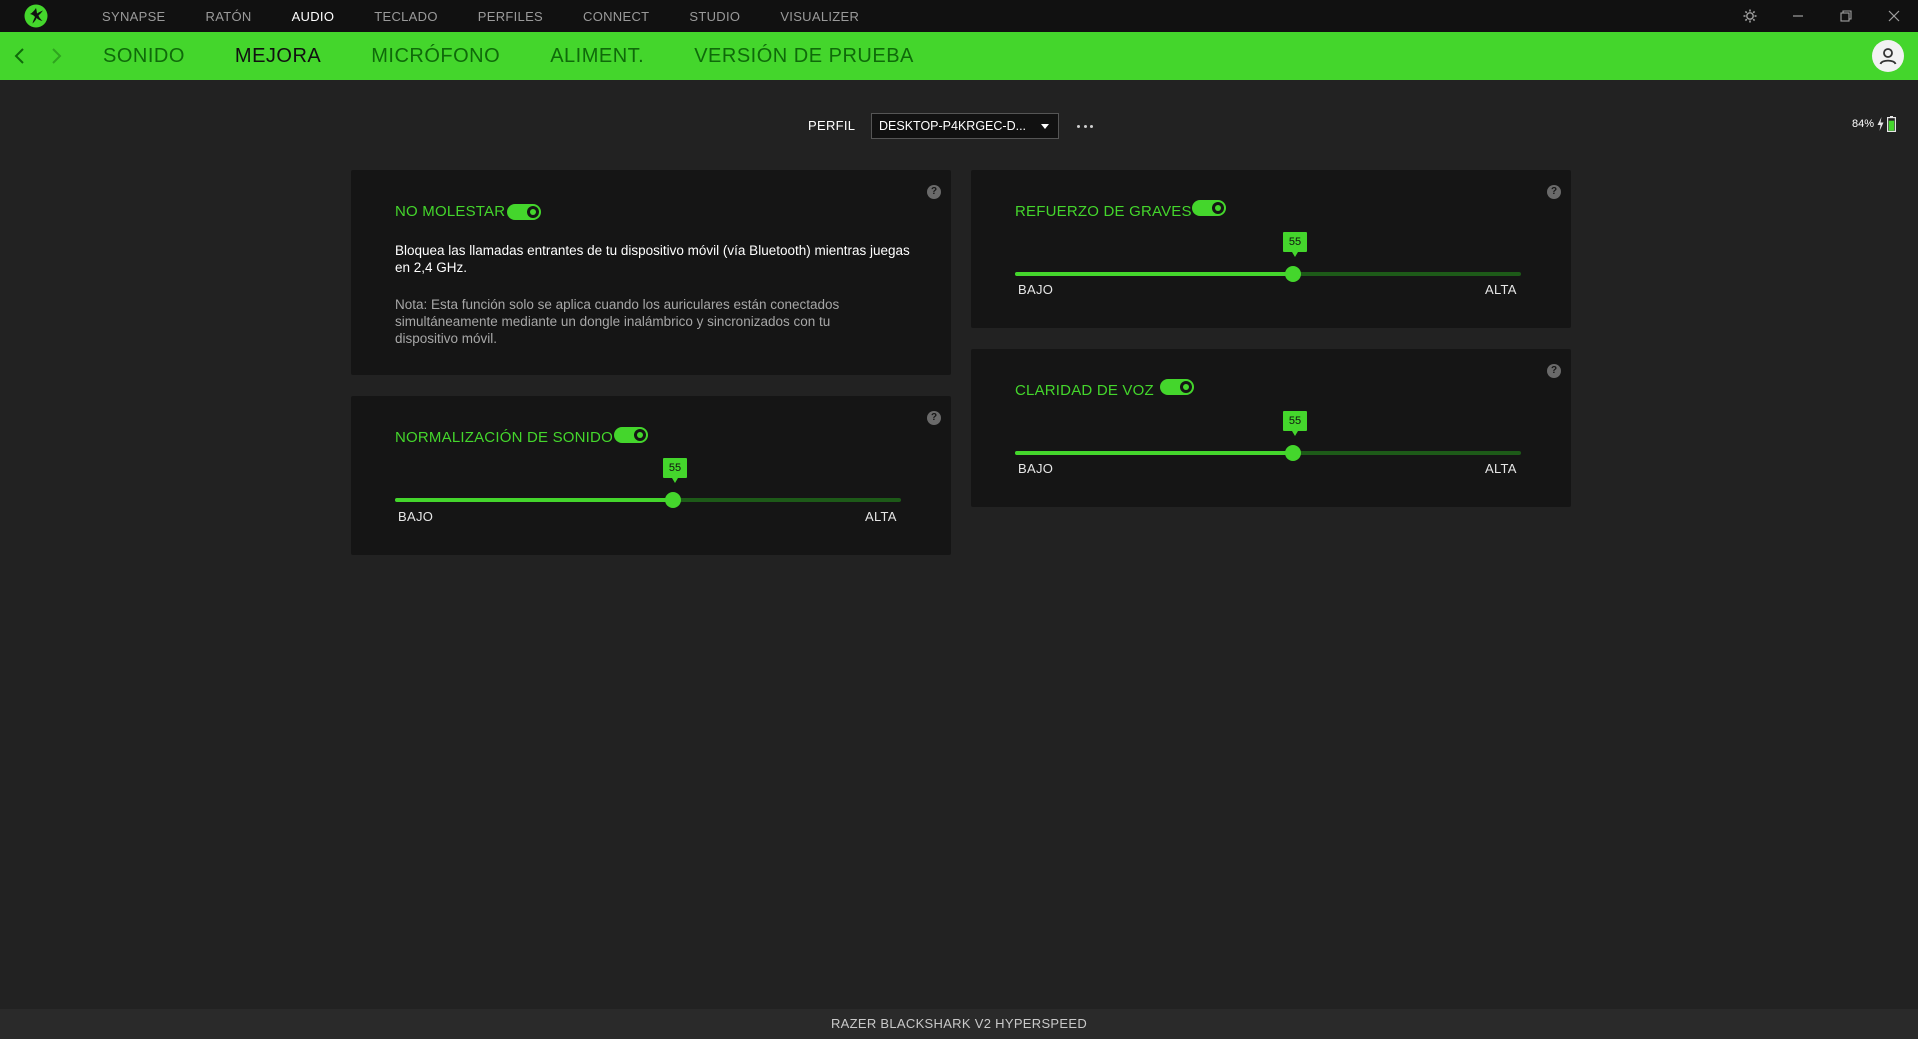 This screenshot has height=1039, width=1918. What do you see at coordinates (616, 16) in the screenshot?
I see `topnav-connect: CONNECT` at bounding box center [616, 16].